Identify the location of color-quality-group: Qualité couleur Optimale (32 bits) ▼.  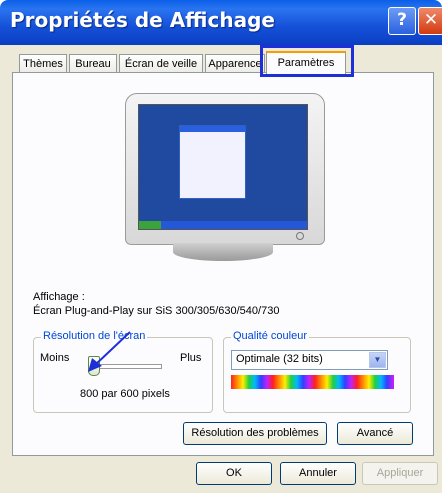
(317, 371).